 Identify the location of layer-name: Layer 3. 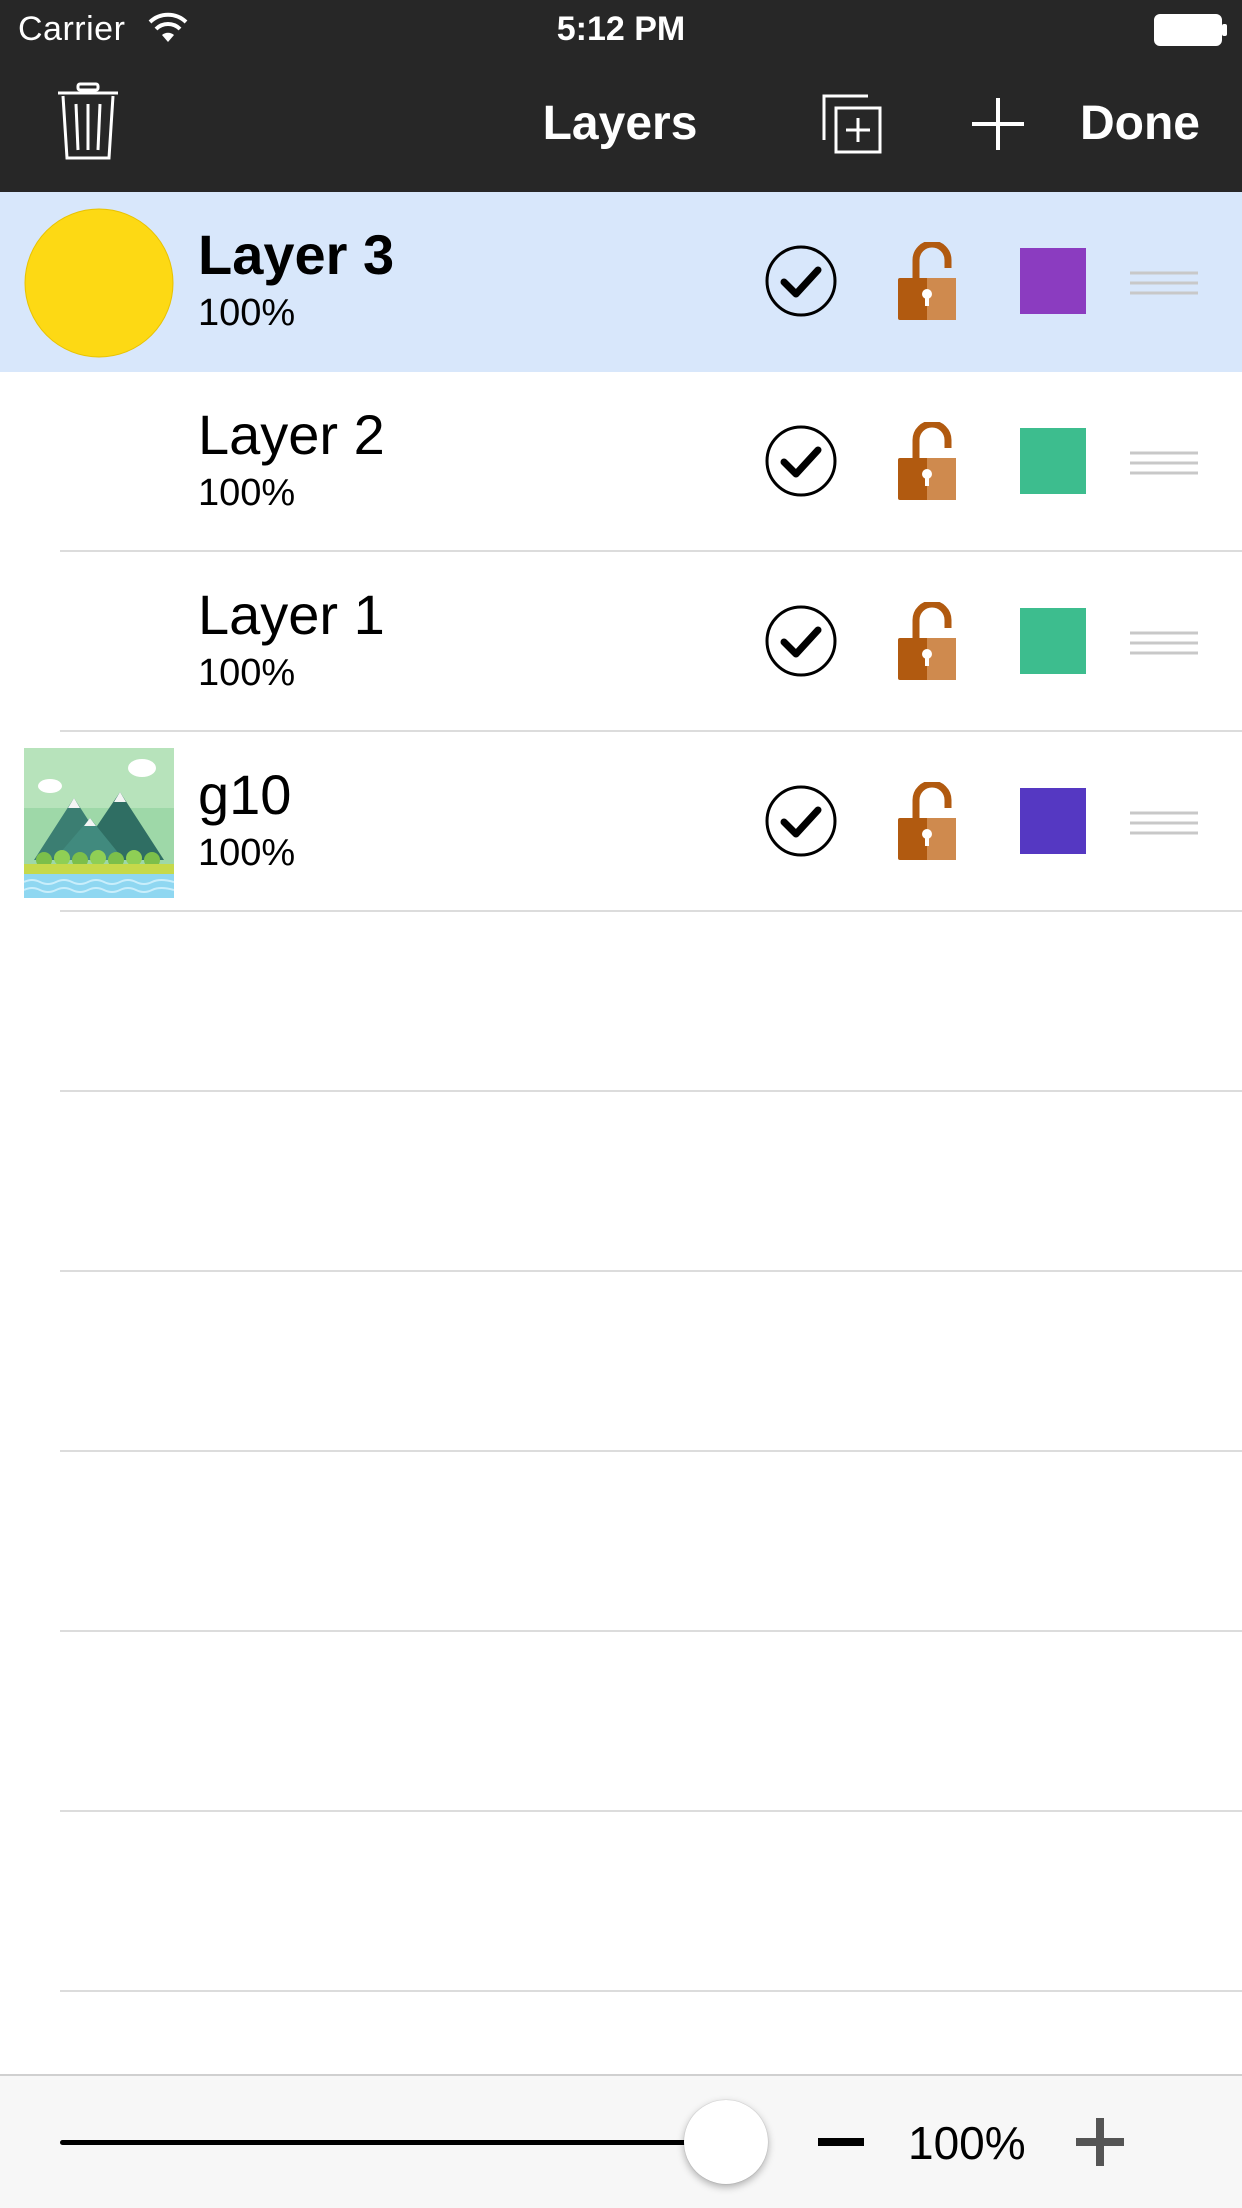
(296, 254).